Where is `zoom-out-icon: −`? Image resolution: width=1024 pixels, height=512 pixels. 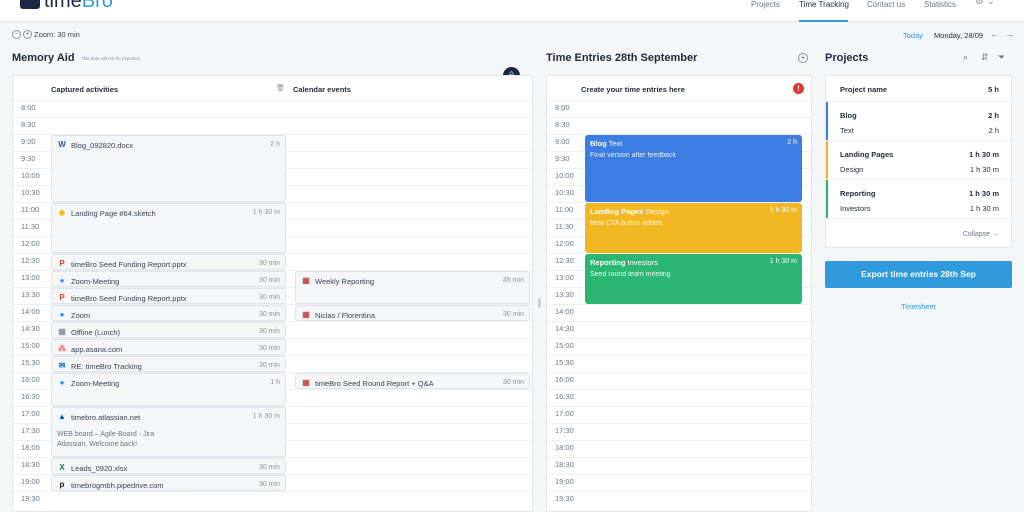
zoom-out-icon: − is located at coordinates (16, 34).